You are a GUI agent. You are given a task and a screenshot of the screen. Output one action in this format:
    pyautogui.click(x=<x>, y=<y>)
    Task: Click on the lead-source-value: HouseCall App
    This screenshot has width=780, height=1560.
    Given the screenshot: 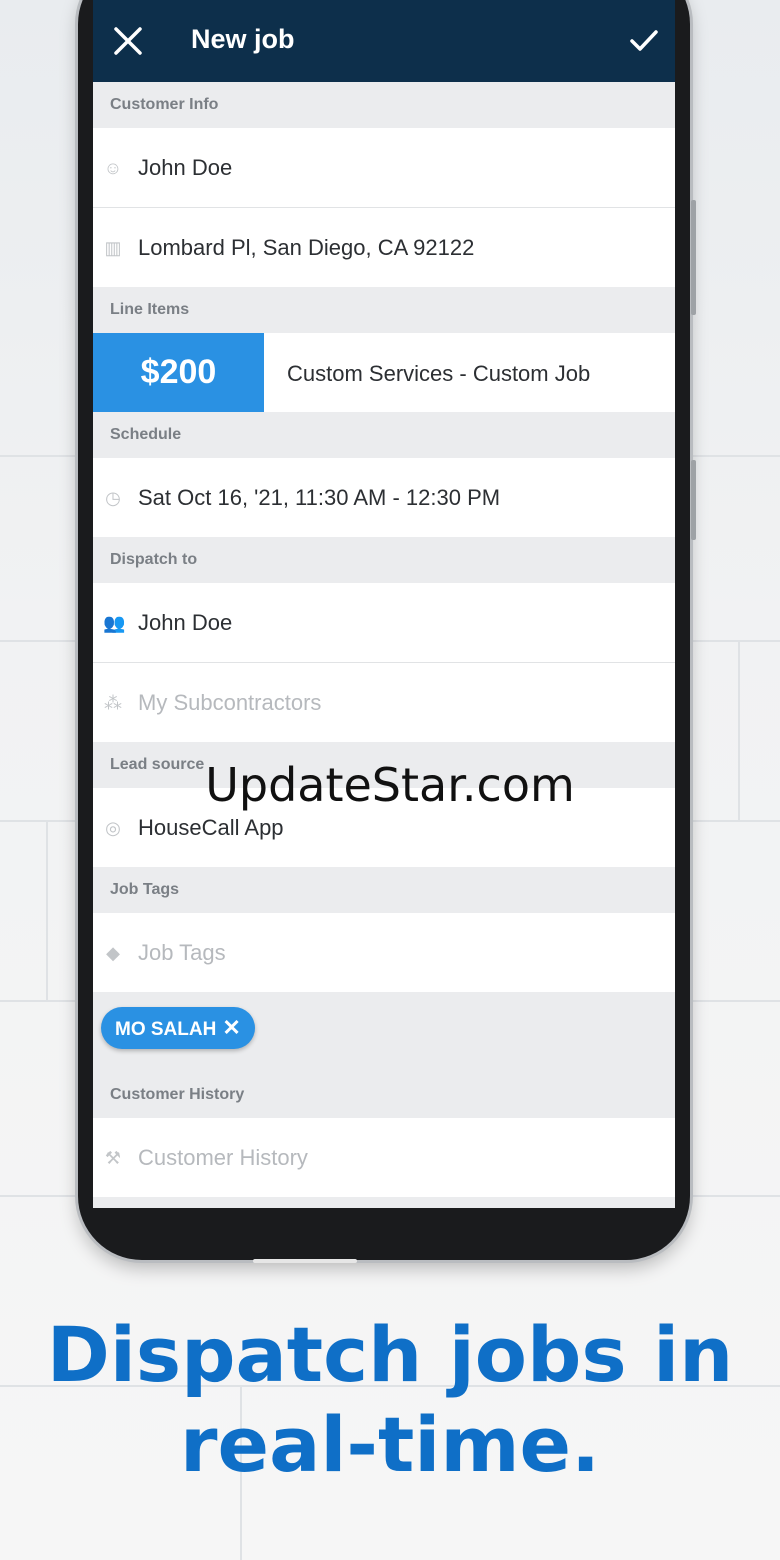 What is the action you would take?
    pyautogui.click(x=211, y=827)
    